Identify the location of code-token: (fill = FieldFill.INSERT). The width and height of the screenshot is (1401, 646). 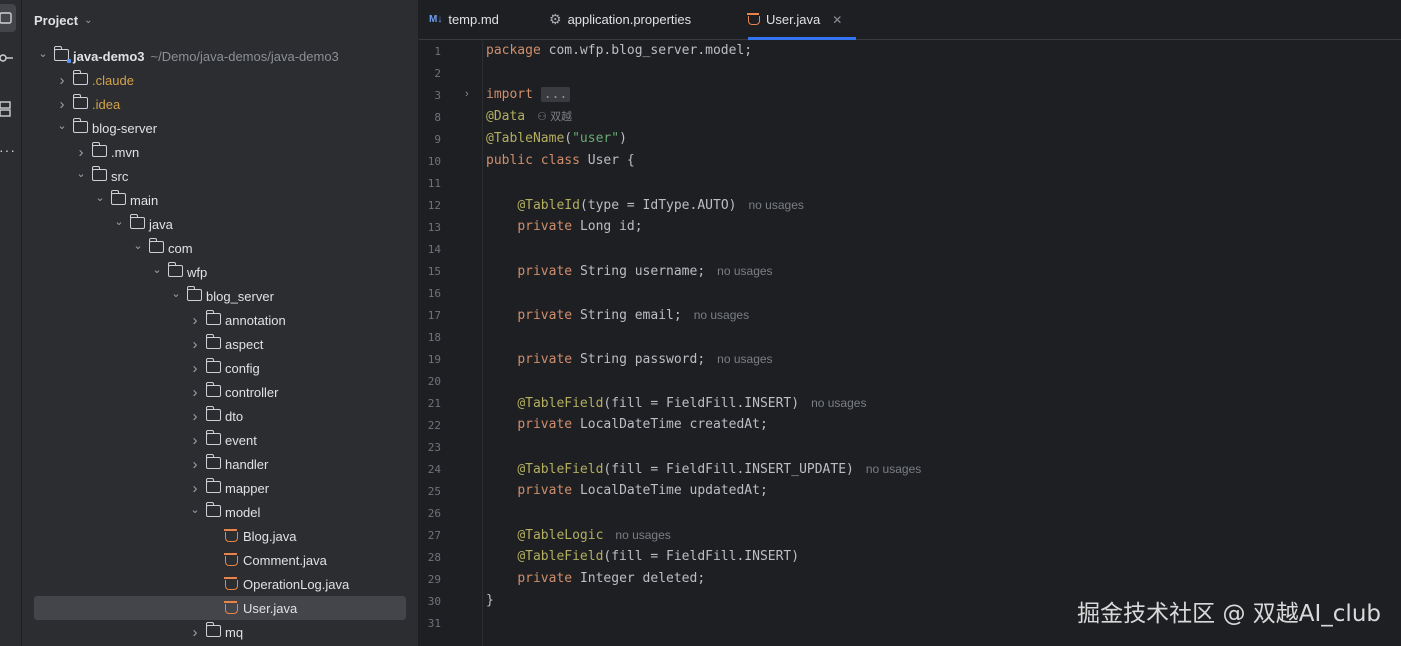
(701, 556).